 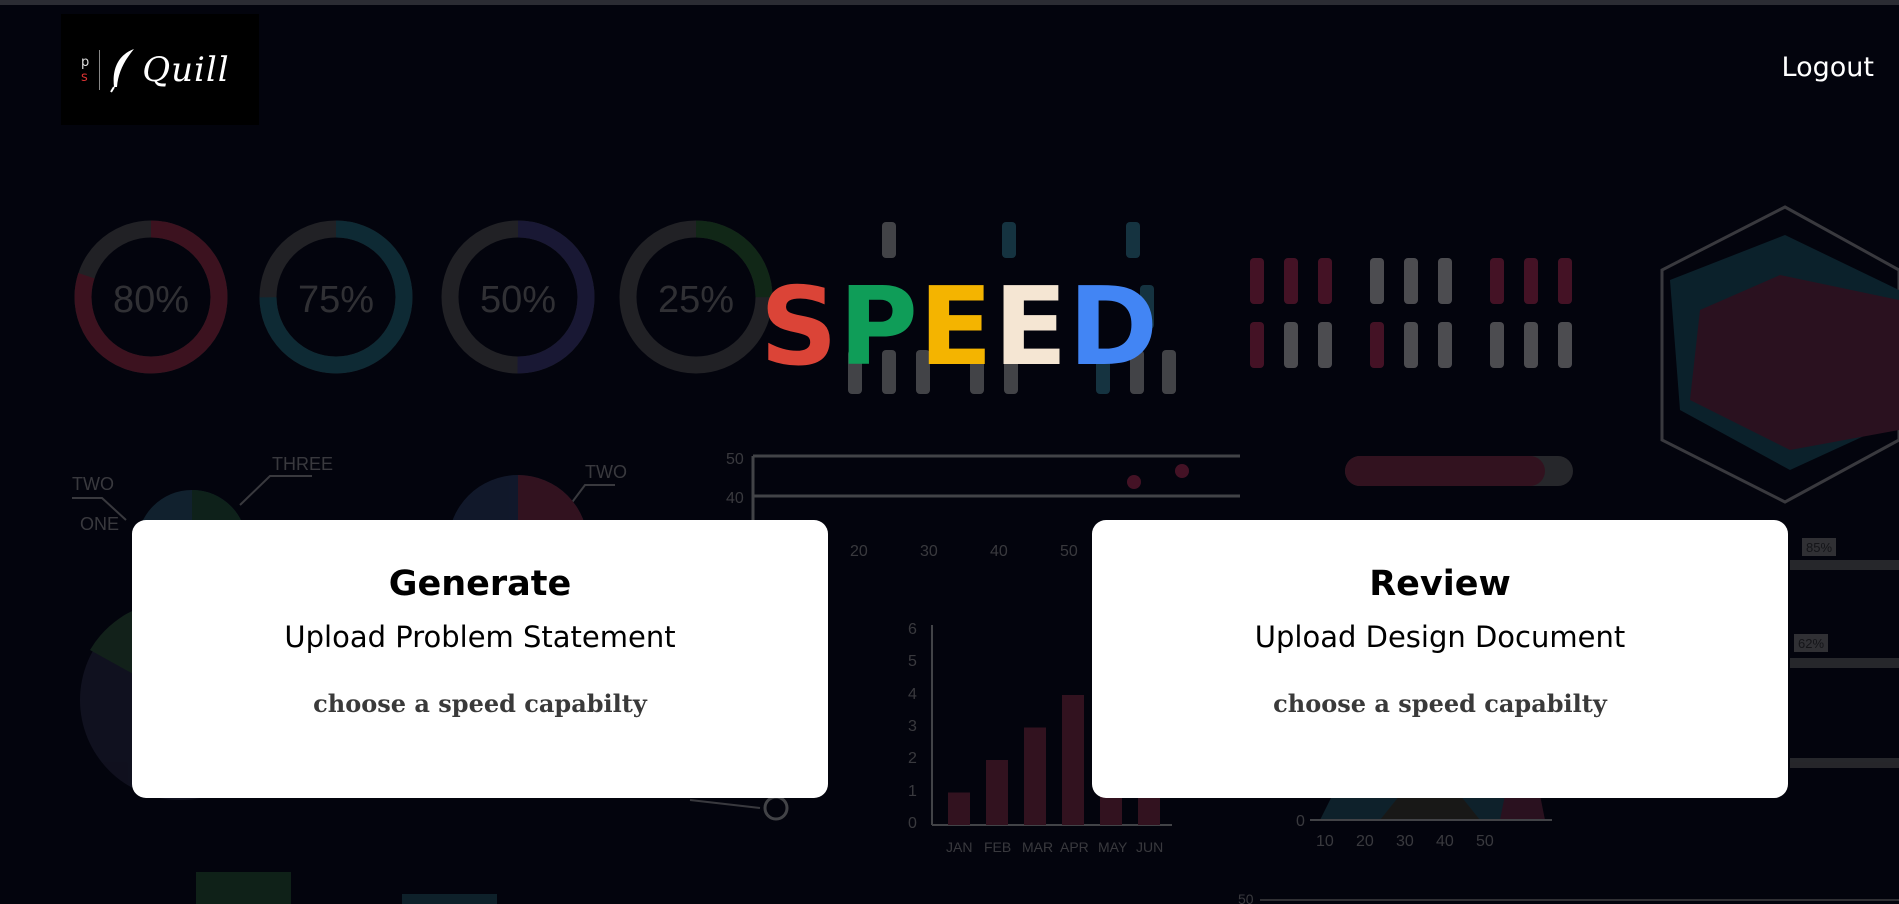 I want to click on svg-text: 1, so click(x=912, y=791).